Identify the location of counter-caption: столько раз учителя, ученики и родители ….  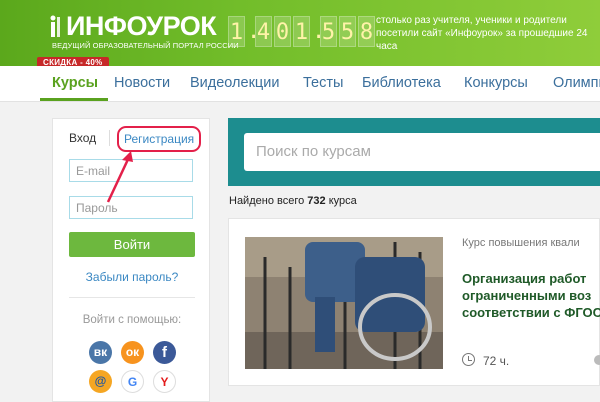
(482, 33).